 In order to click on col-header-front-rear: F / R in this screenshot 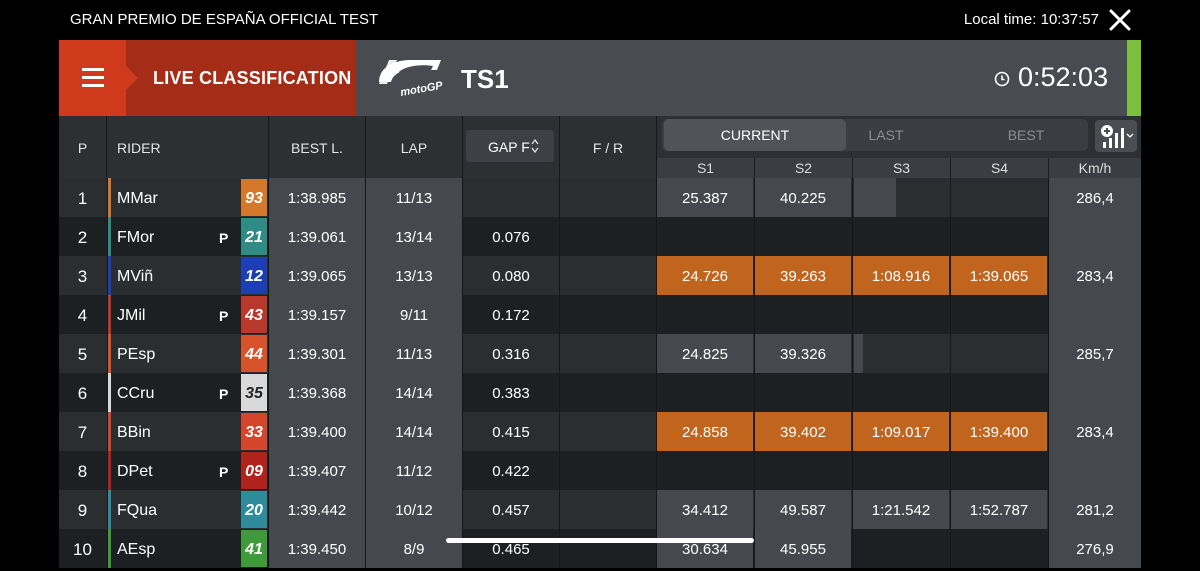, I will do `click(608, 147)`.